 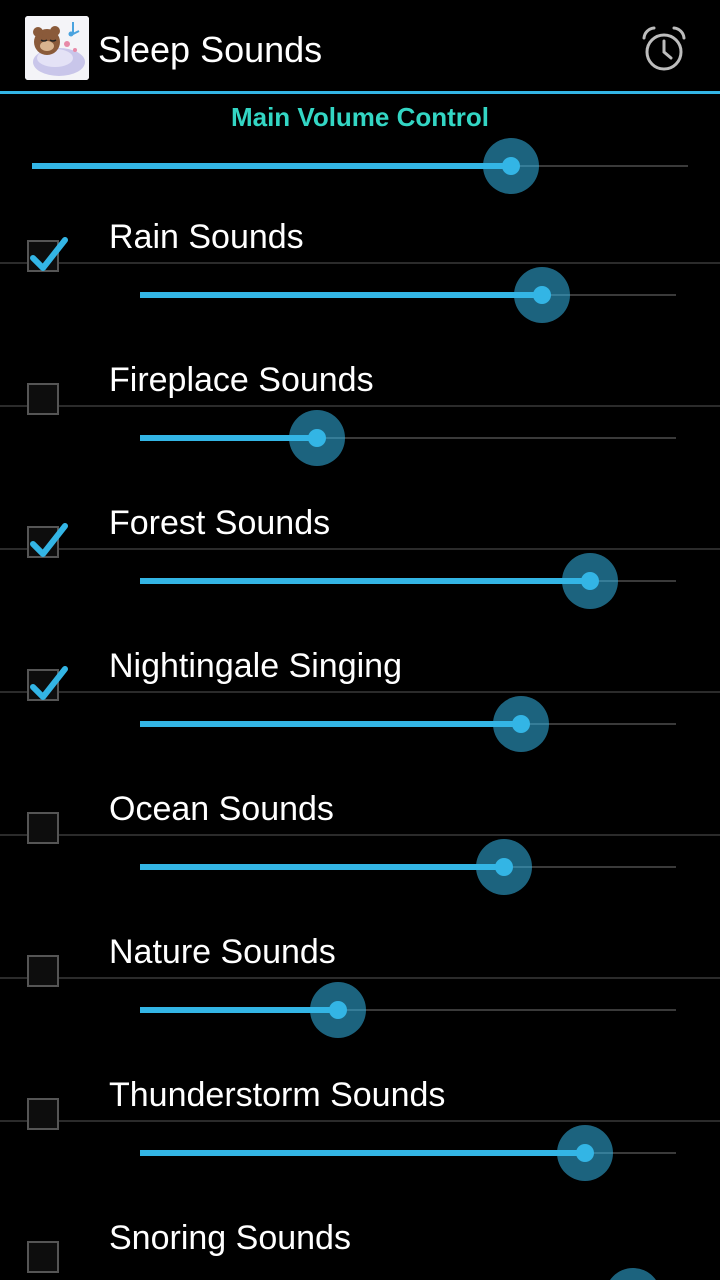 I want to click on sound-enable-checkbox, so click(x=43, y=1257).